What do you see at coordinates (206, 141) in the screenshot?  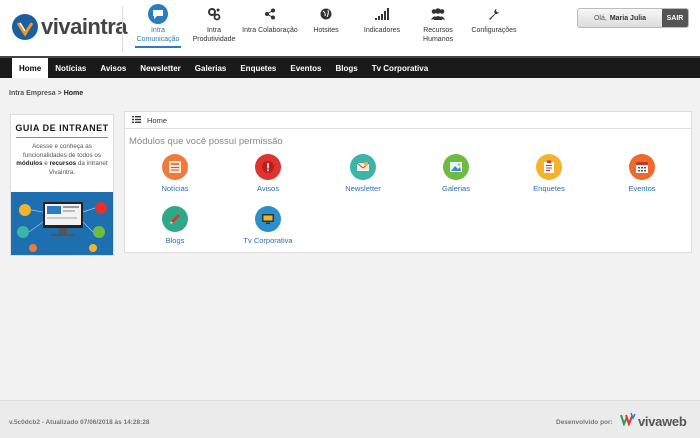 I see `panel-subheading: Módulos que você possui permissão` at bounding box center [206, 141].